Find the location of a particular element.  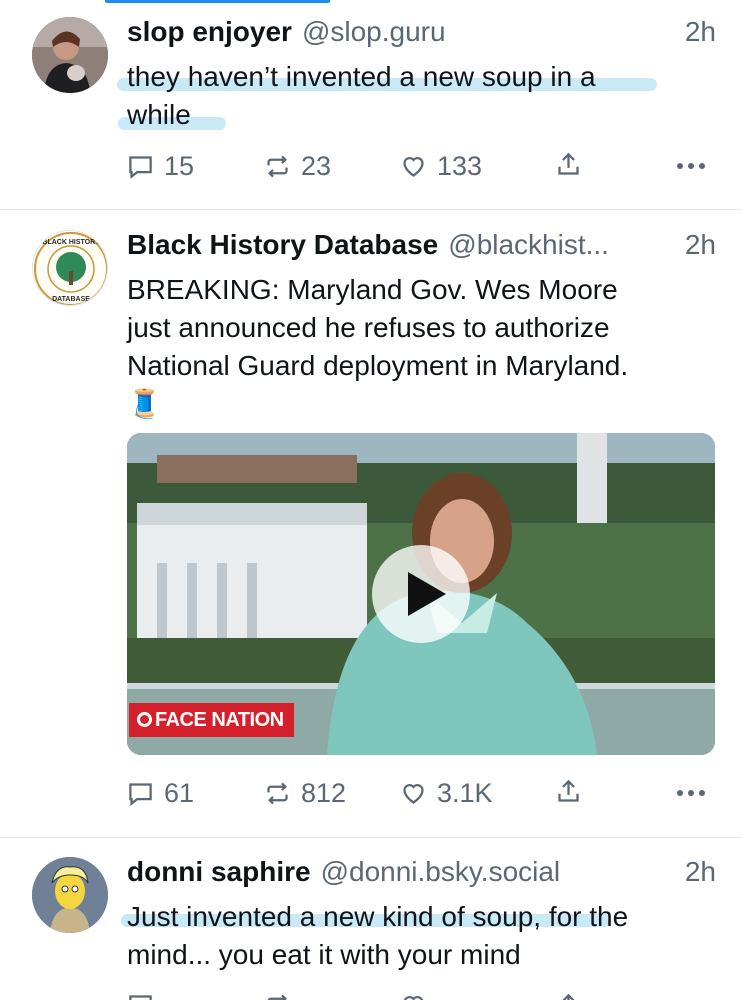

author-name: donni saphire is located at coordinates (219, 872).